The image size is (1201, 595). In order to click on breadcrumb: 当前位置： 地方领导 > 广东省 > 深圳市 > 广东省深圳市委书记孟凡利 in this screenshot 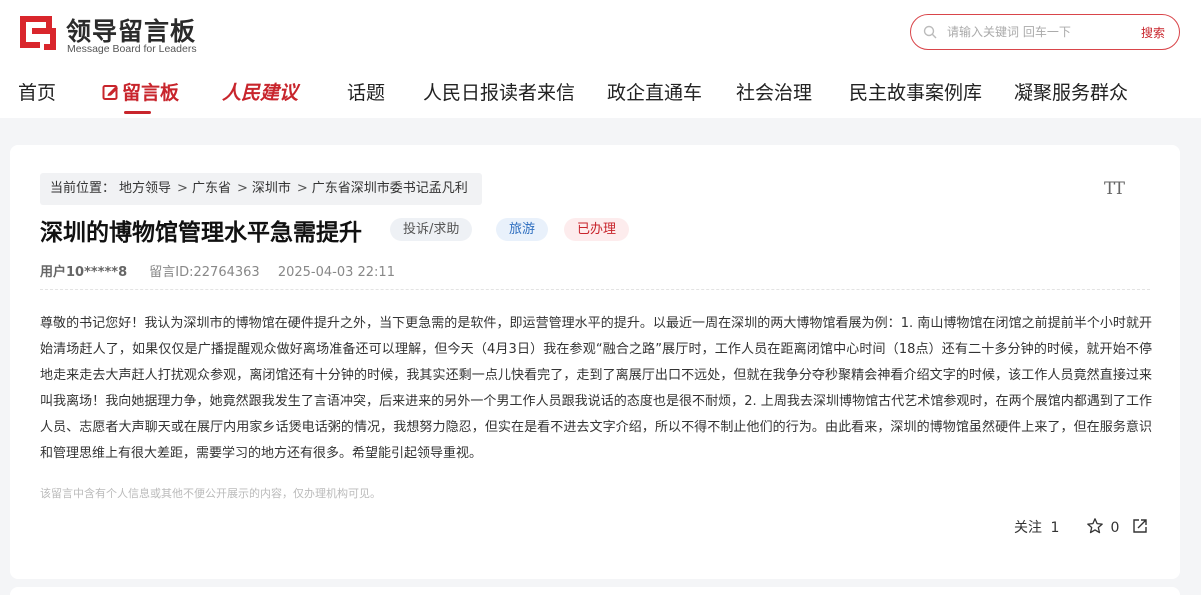, I will do `click(261, 189)`.